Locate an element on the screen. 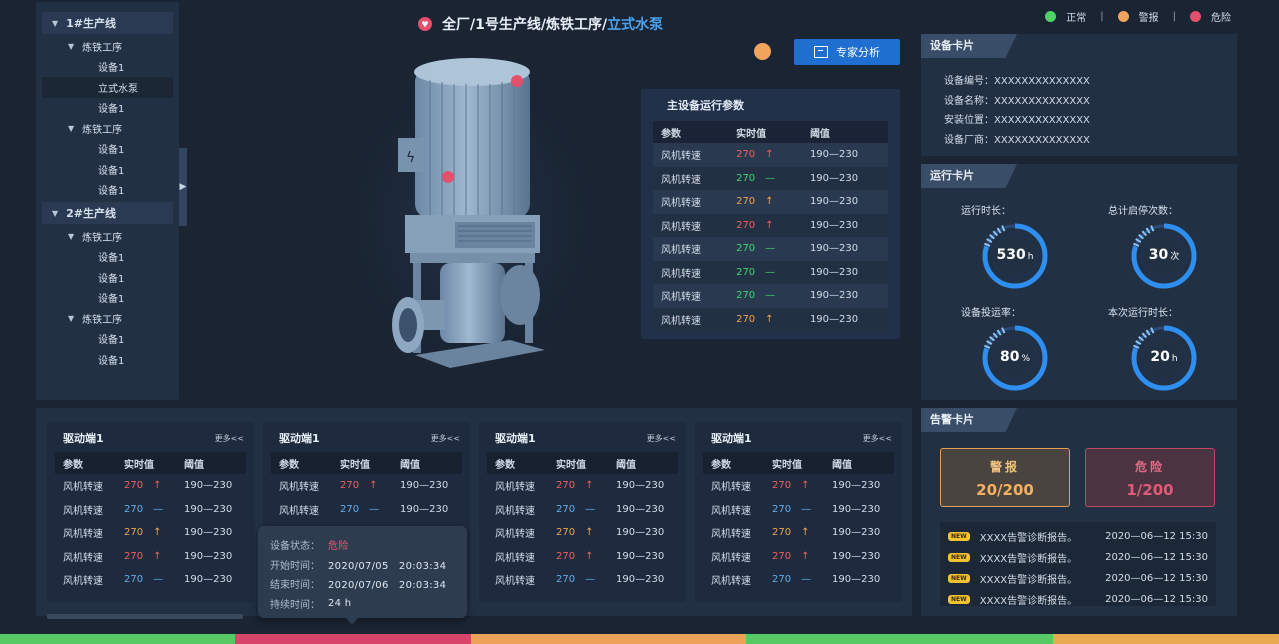  expert-analysis-button: 专家分析 is located at coordinates (847, 52).